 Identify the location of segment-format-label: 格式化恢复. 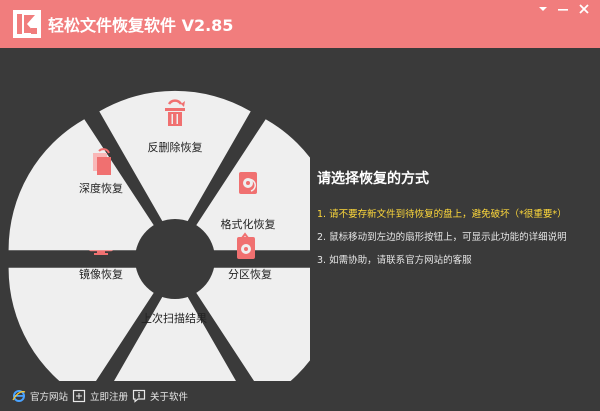
(248, 224).